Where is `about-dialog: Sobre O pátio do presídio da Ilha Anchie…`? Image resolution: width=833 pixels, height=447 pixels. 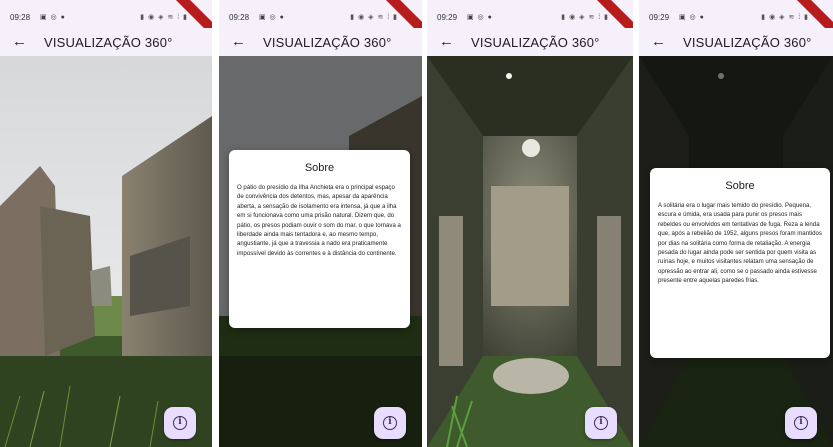 about-dialog: Sobre O pátio do presídio da Ilha Anchie… is located at coordinates (319, 239).